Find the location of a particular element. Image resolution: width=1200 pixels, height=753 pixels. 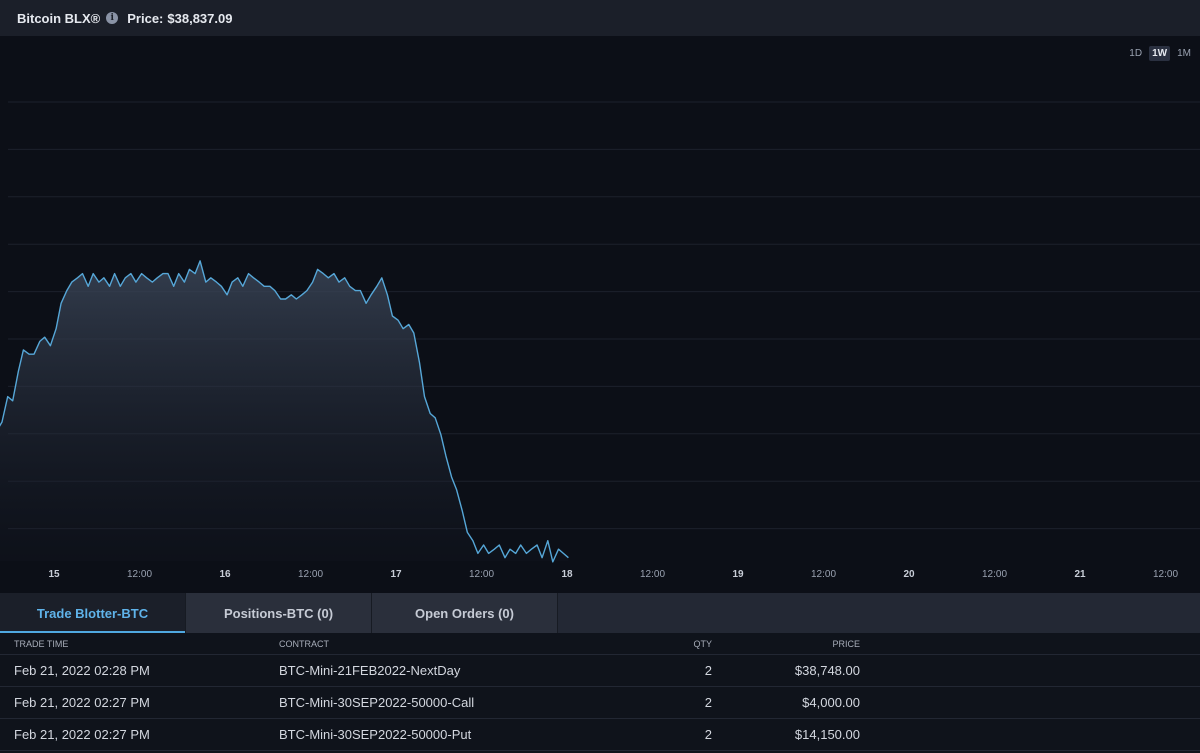

x-tick-label: 15 is located at coordinates (54, 574).